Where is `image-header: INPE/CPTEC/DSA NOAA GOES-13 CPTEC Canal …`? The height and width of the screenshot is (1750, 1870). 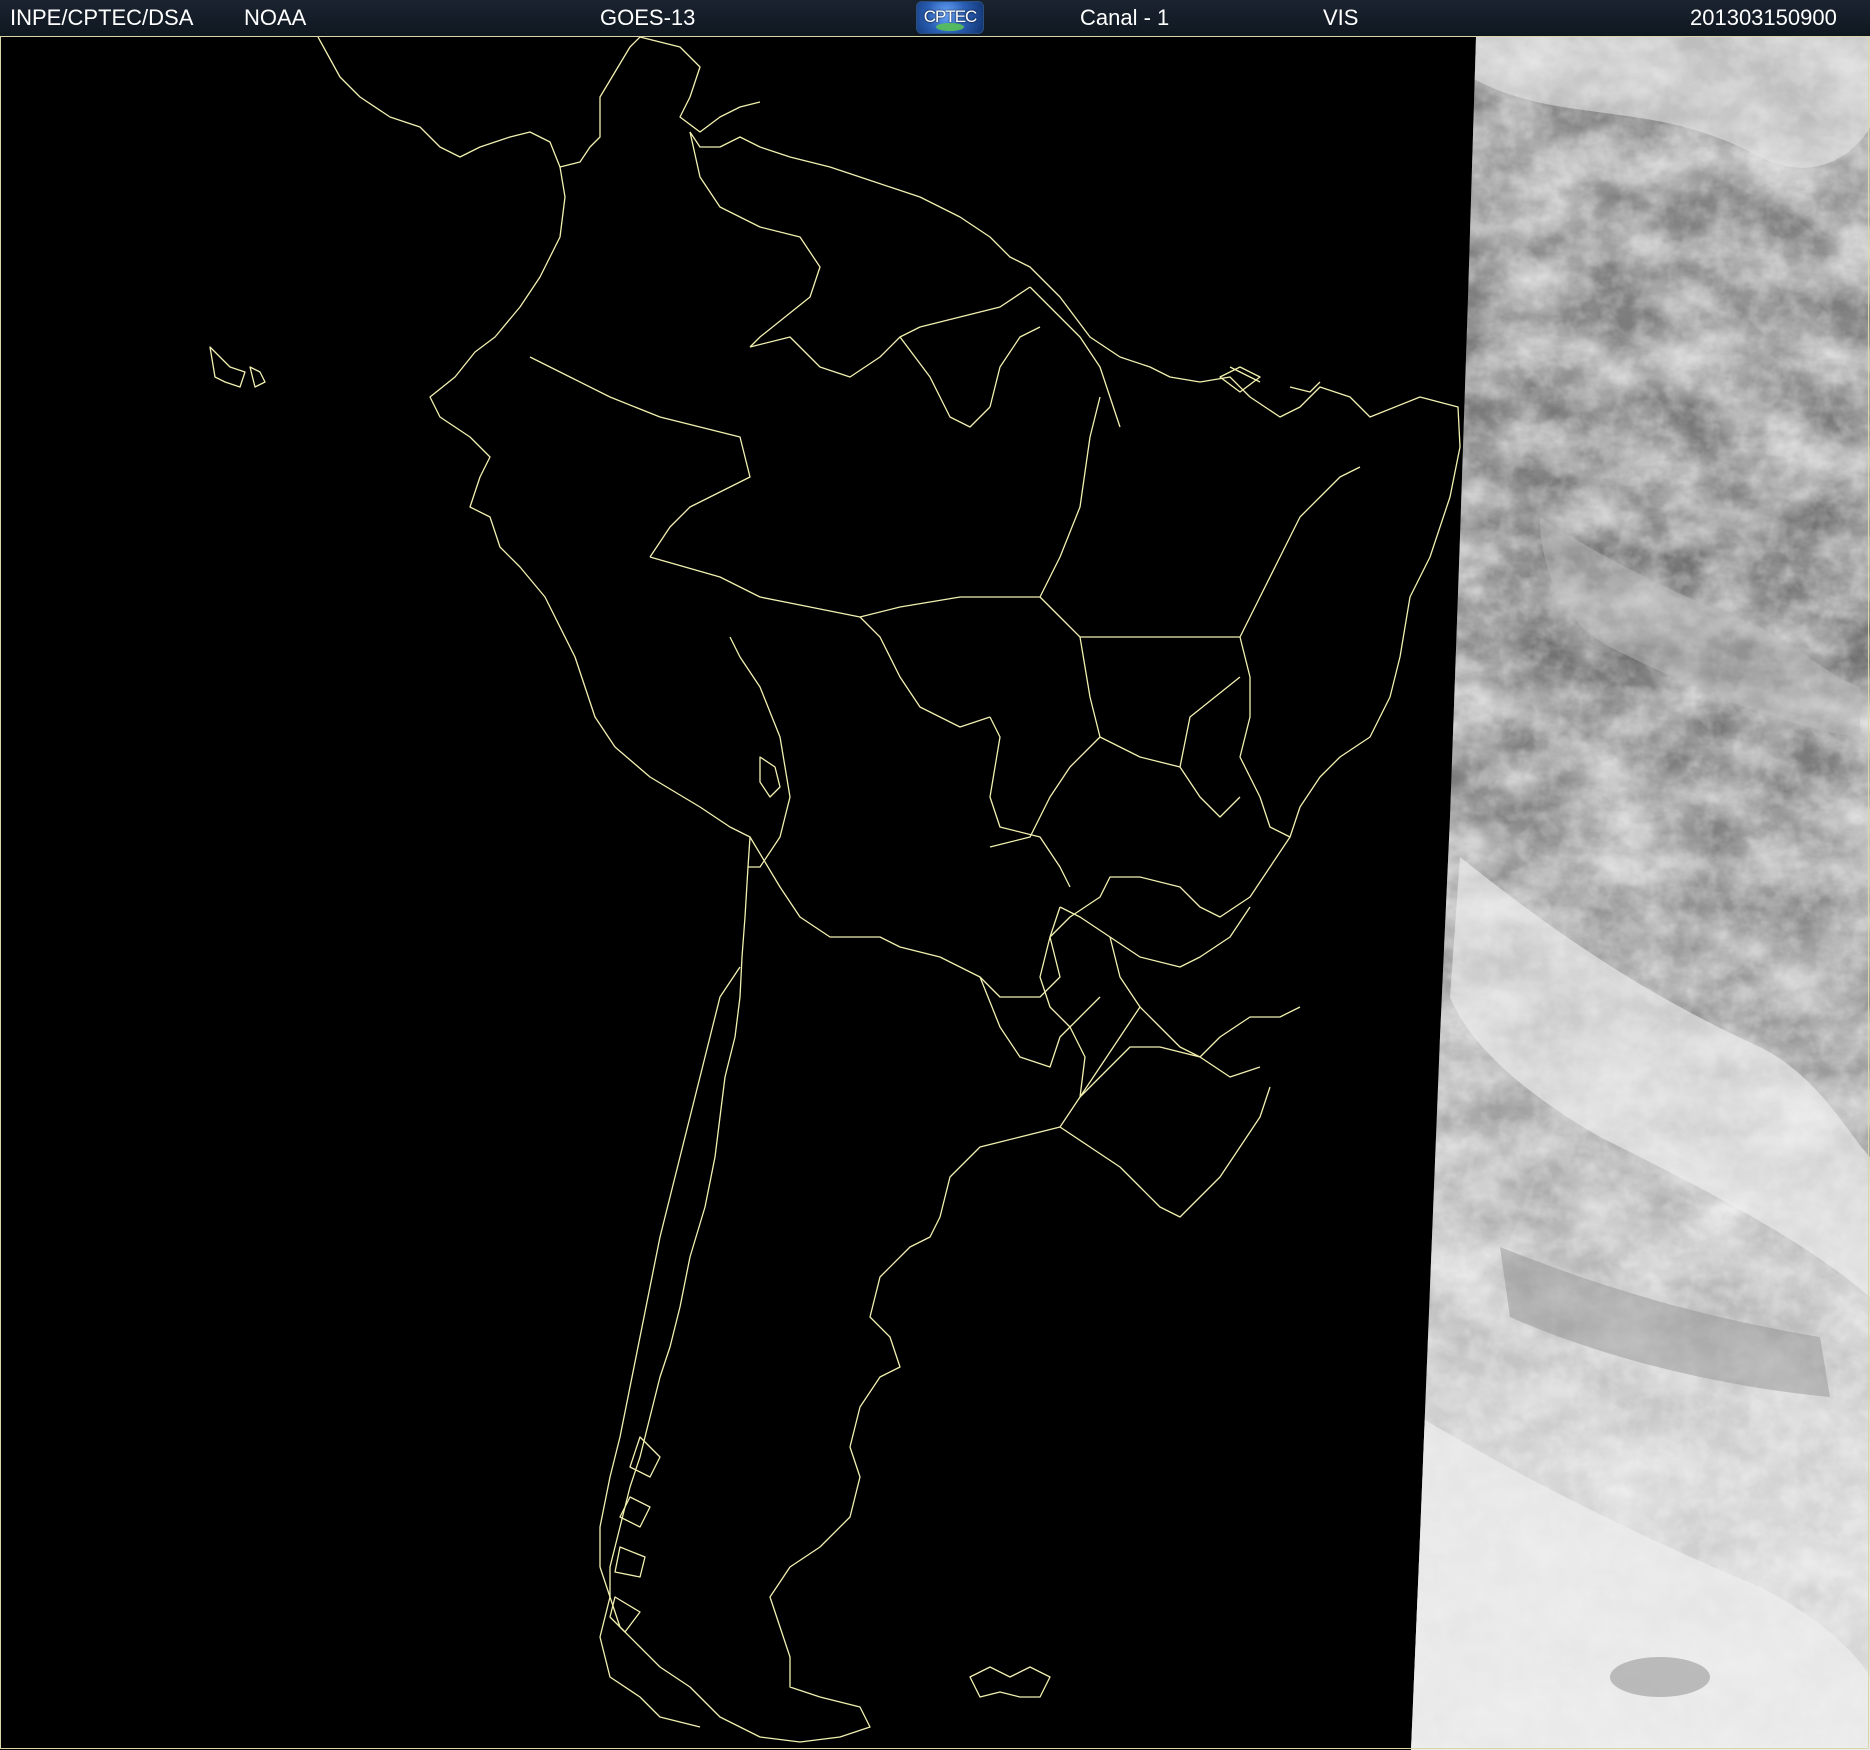 image-header: INPE/CPTEC/DSA NOAA GOES-13 CPTEC Canal … is located at coordinates (935, 18).